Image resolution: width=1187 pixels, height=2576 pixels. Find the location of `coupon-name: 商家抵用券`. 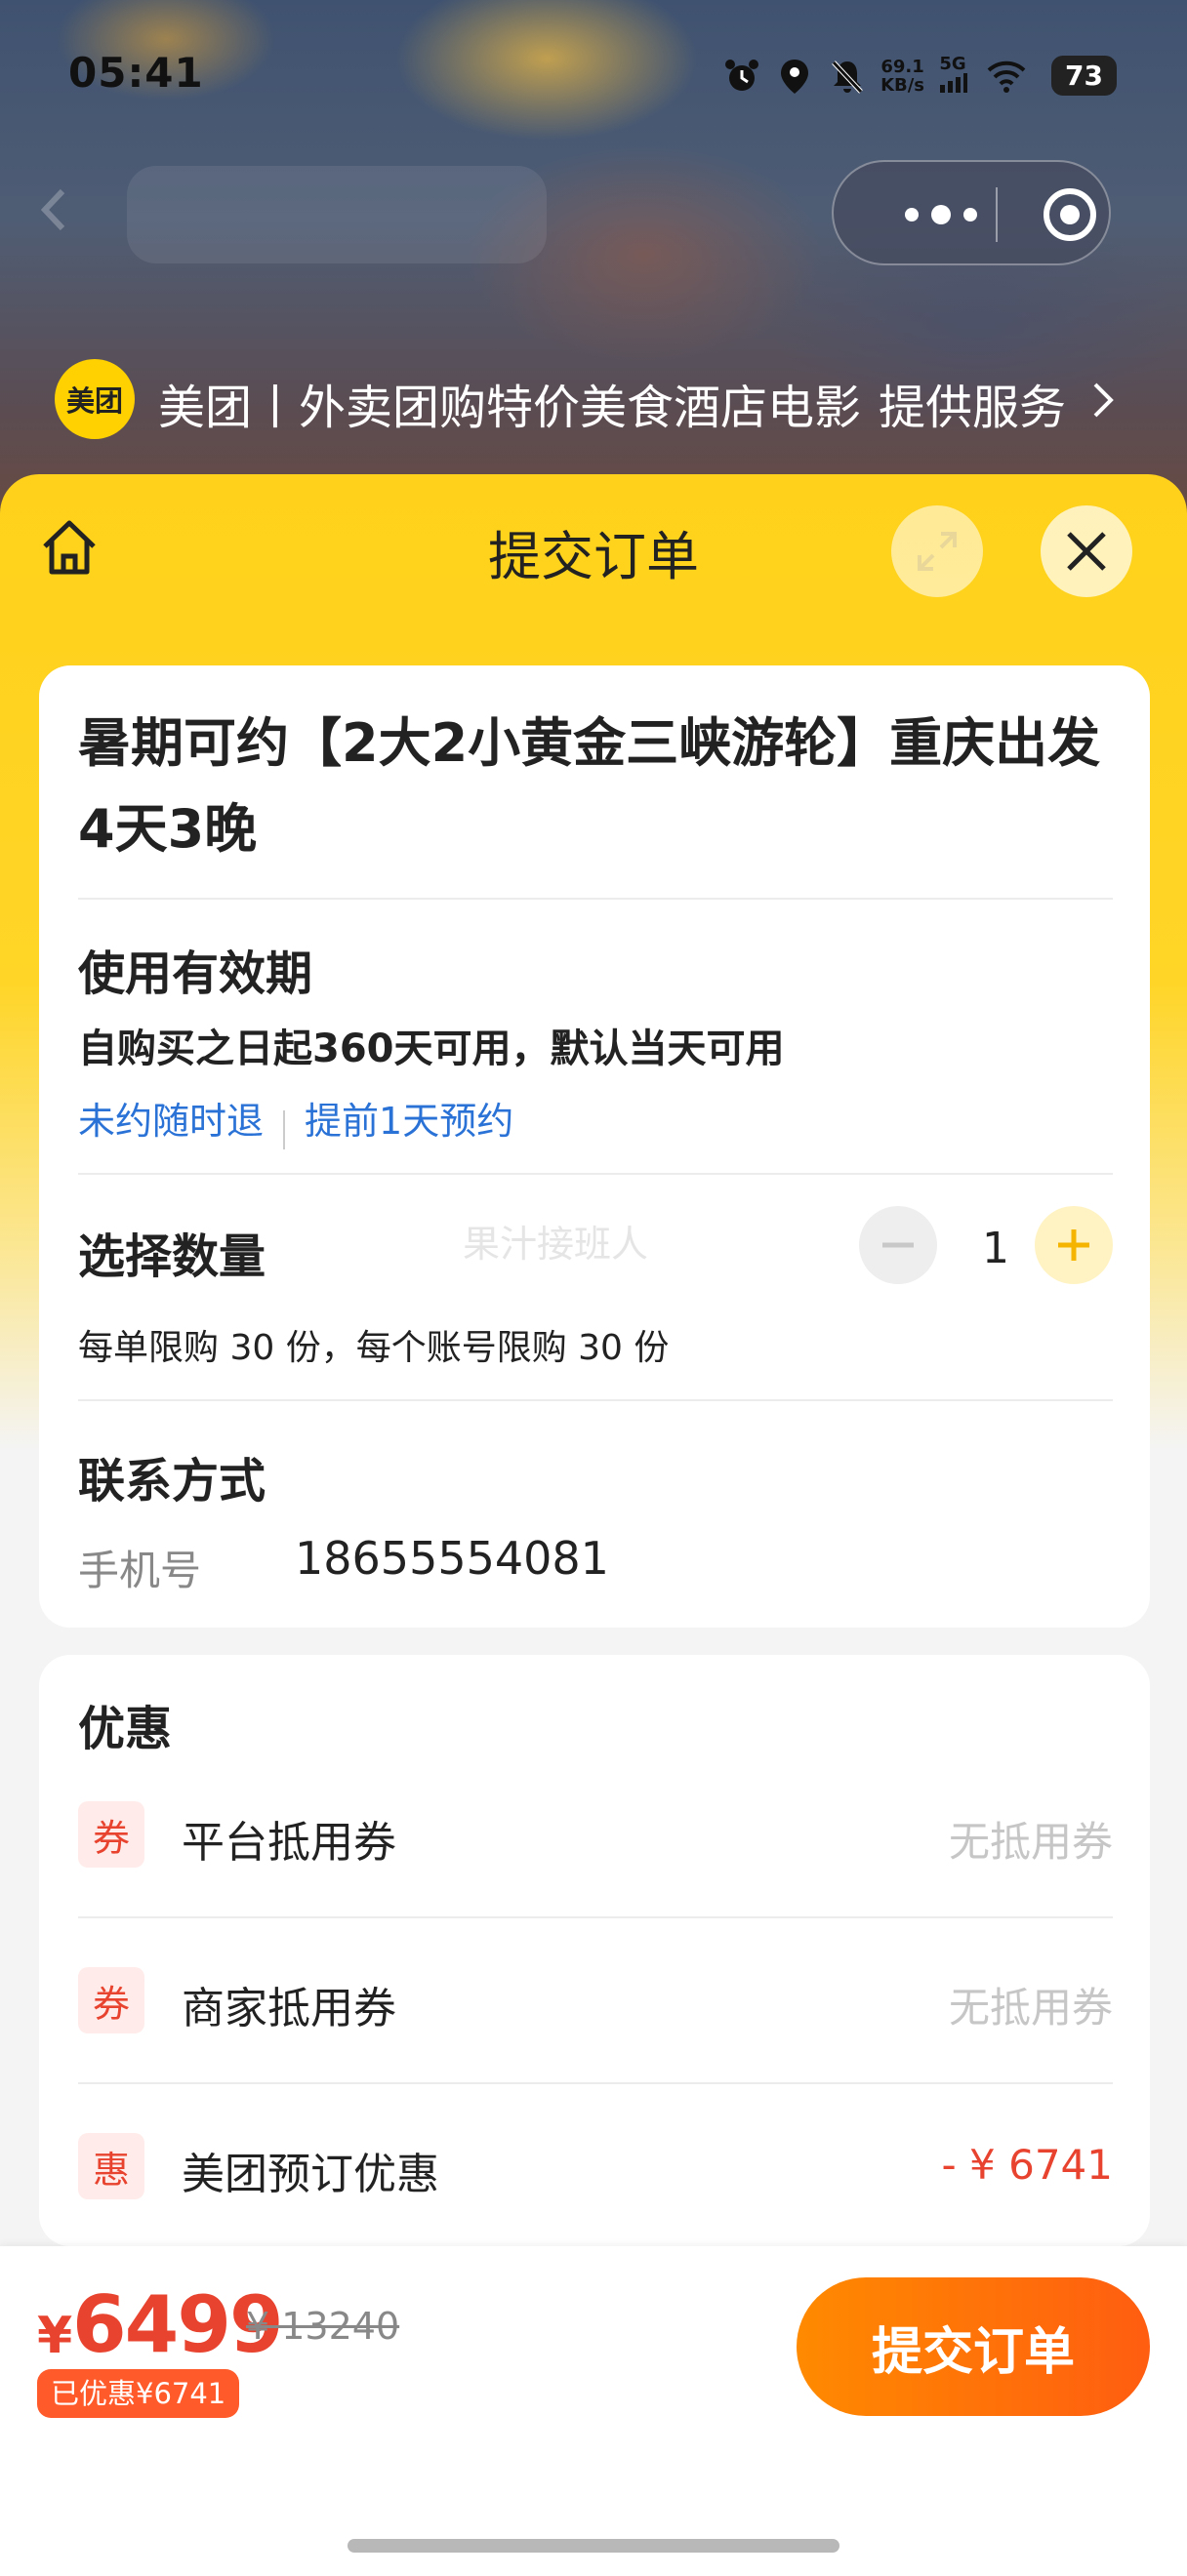

coupon-name: 商家抵用券 is located at coordinates (289, 2008).